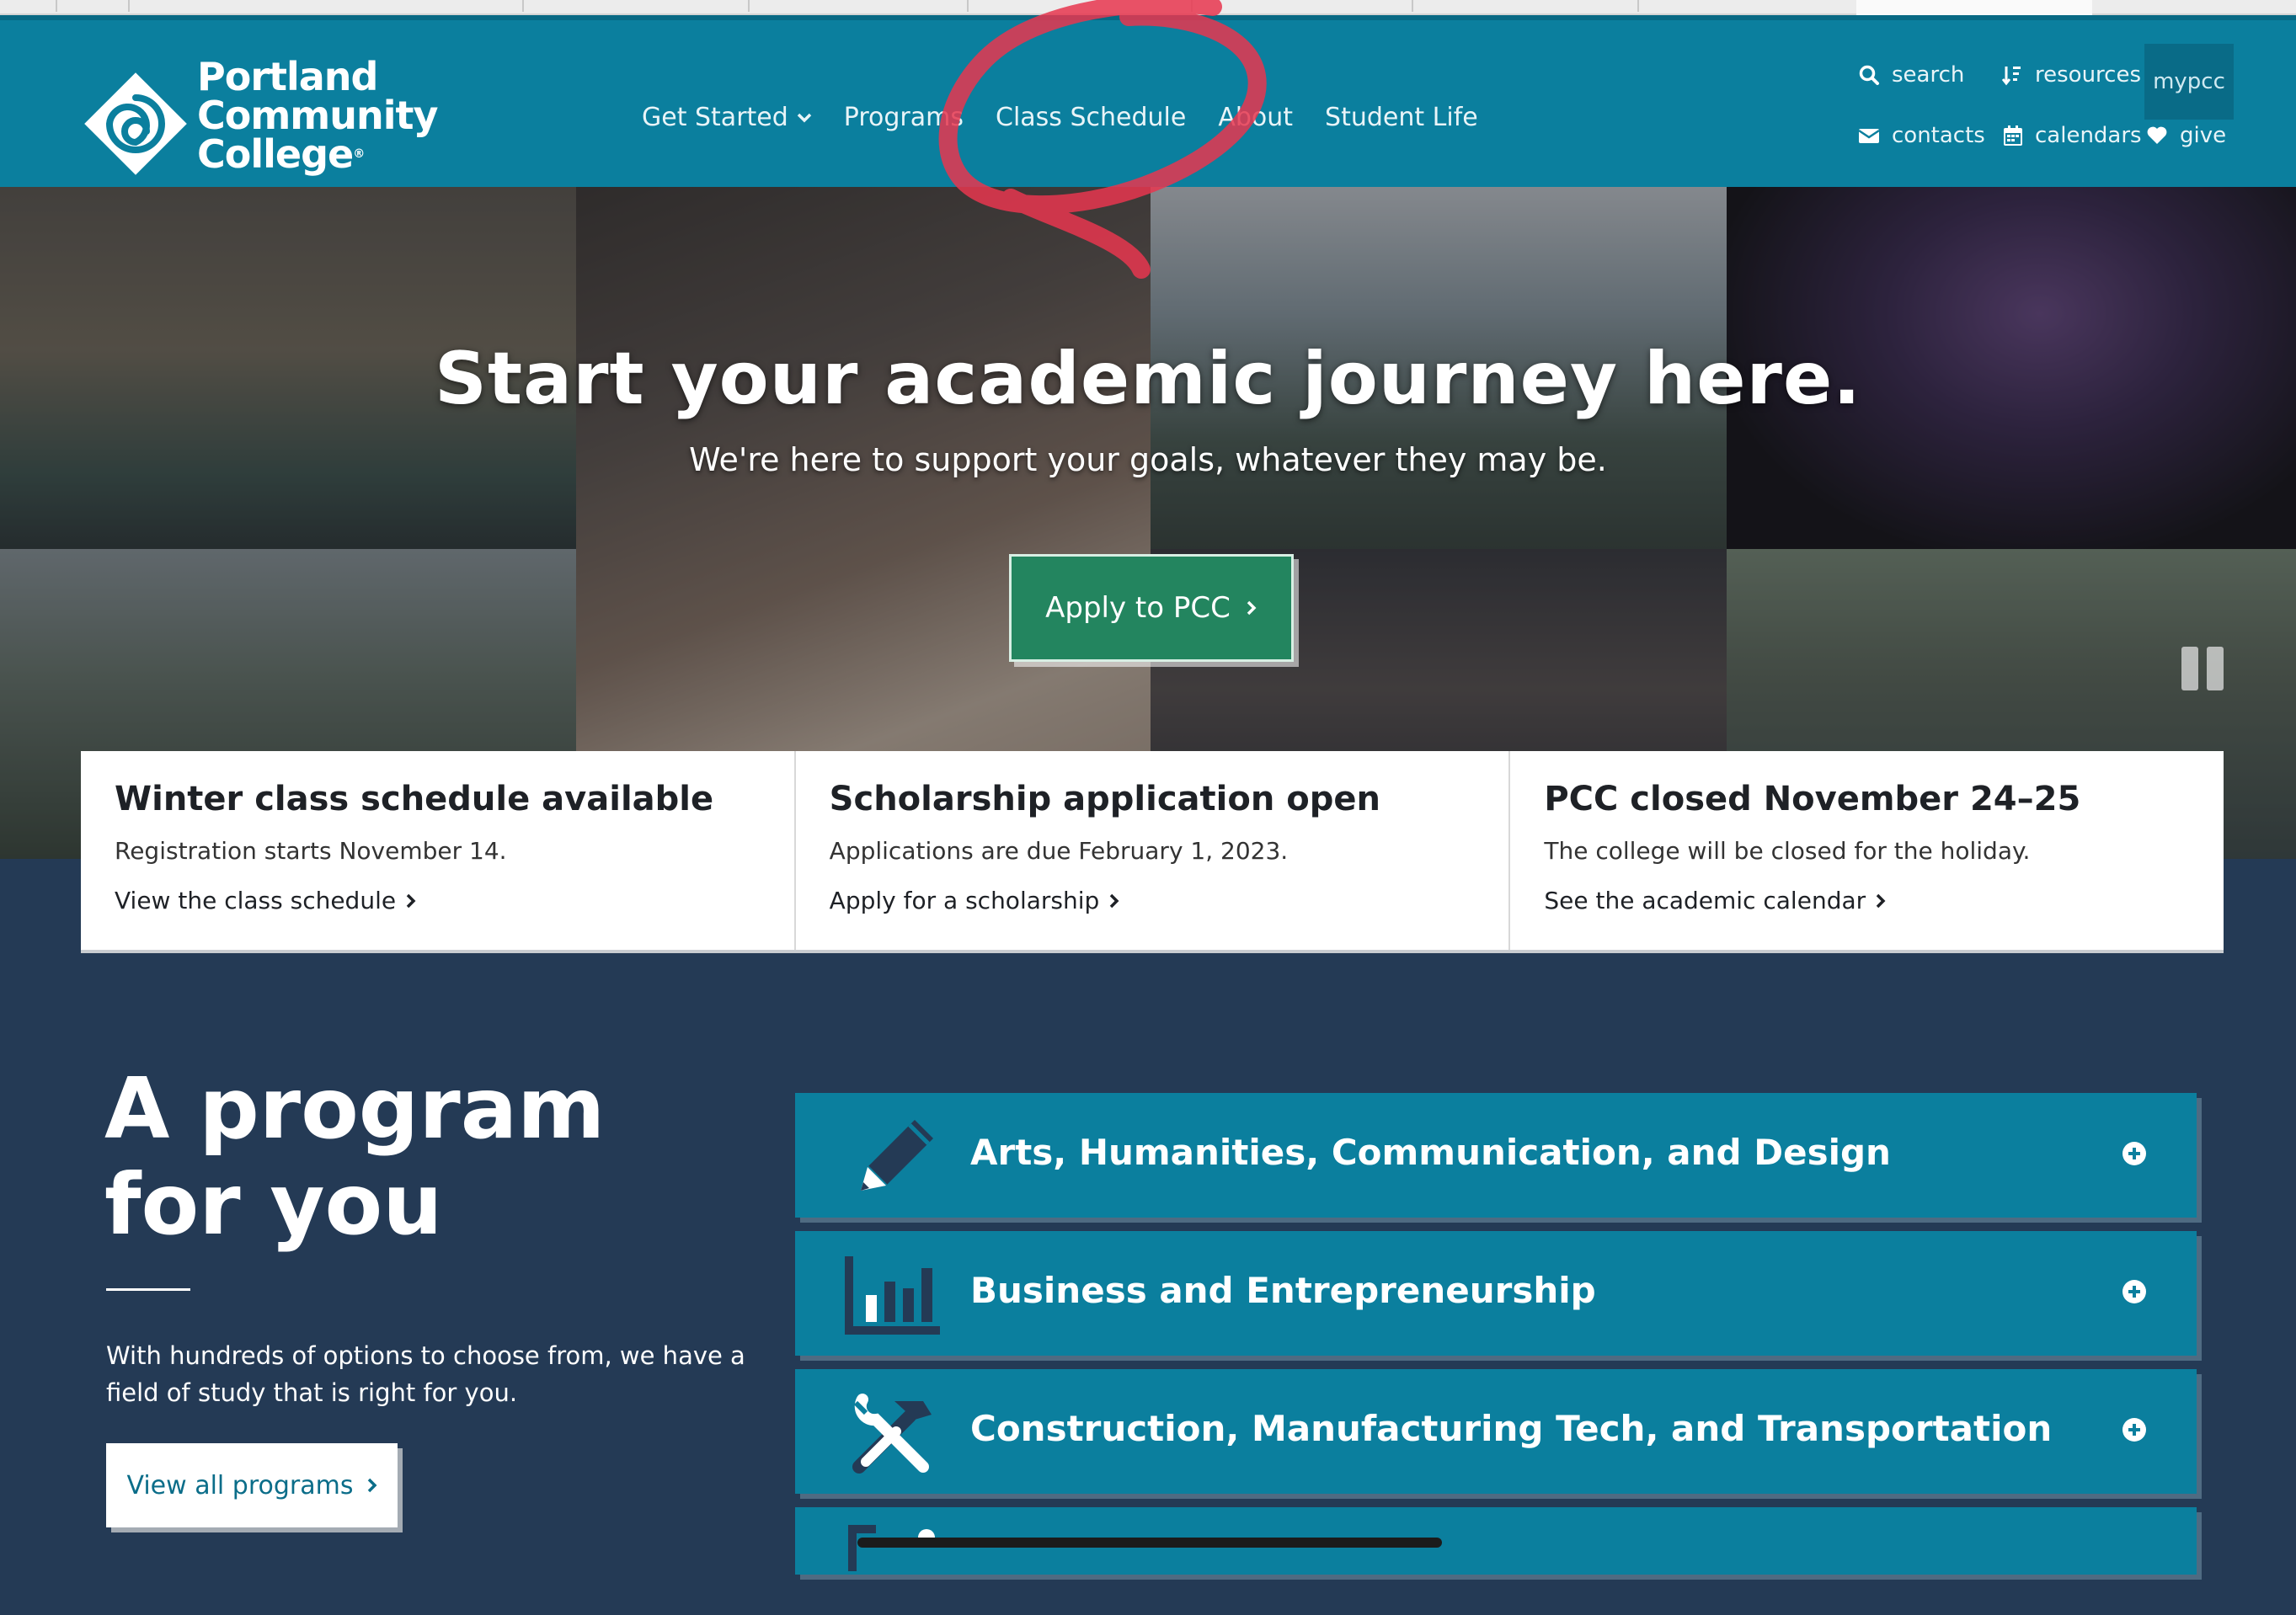  I want to click on mypcc-link: mypcc, so click(2189, 82).